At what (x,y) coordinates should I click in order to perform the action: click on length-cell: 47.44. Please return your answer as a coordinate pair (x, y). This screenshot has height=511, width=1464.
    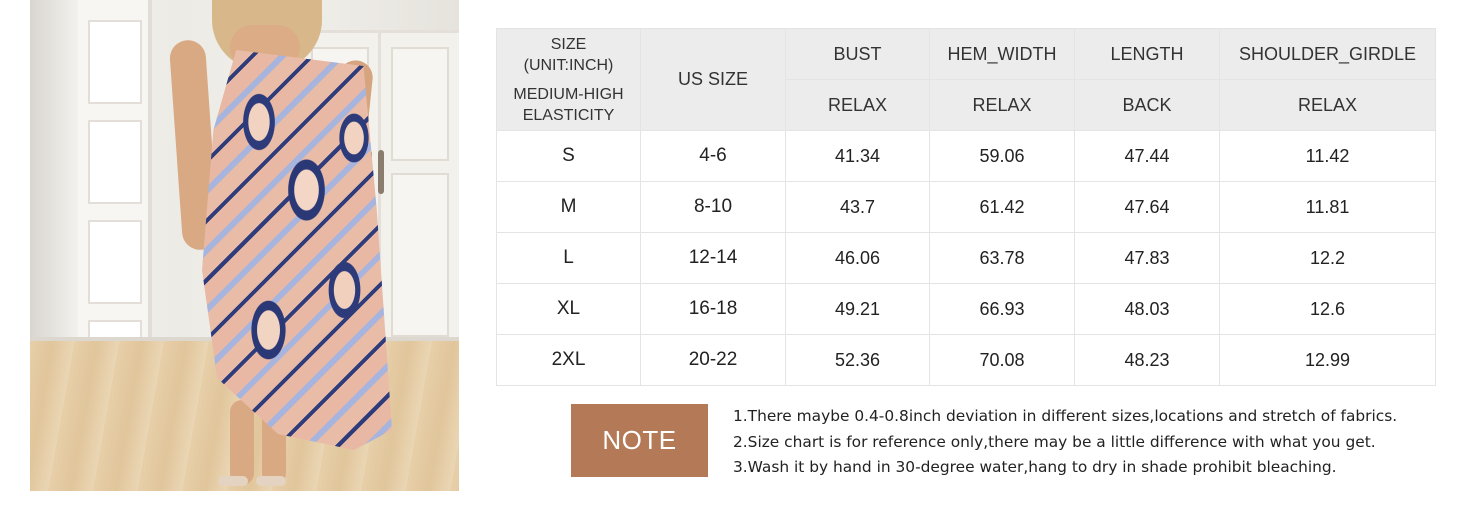
    Looking at the image, I should click on (1147, 156).